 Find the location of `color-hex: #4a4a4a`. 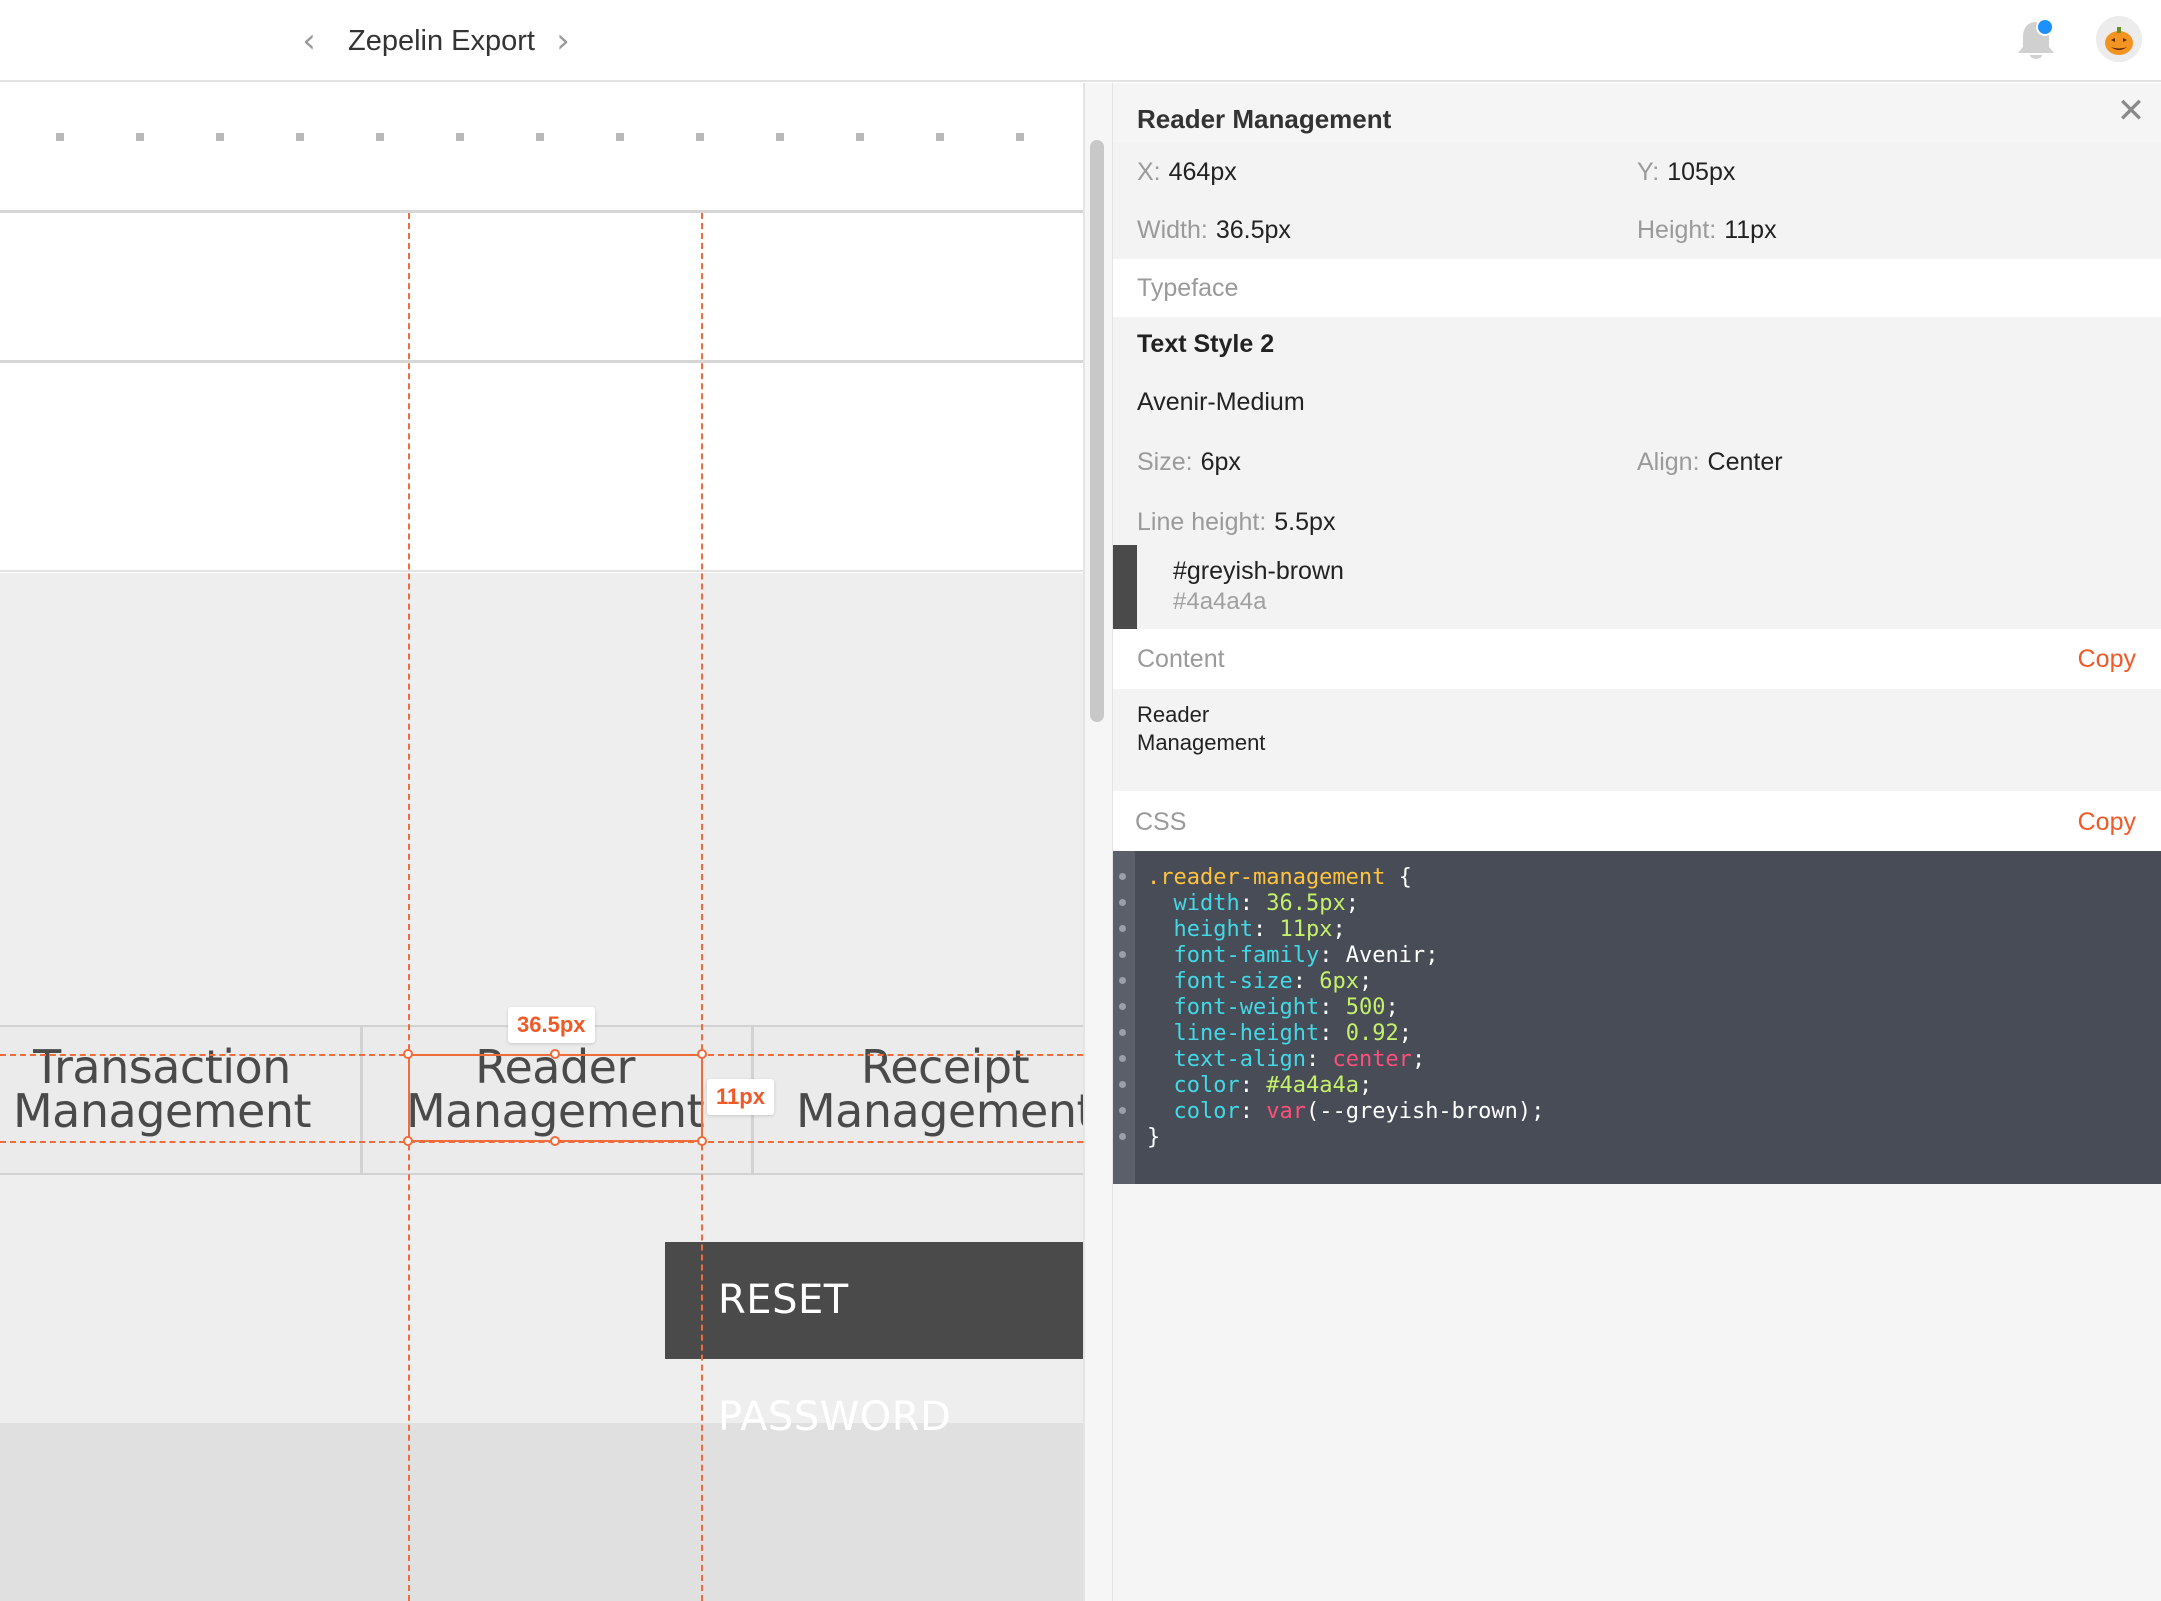

color-hex: #4a4a4a is located at coordinates (1220, 601).